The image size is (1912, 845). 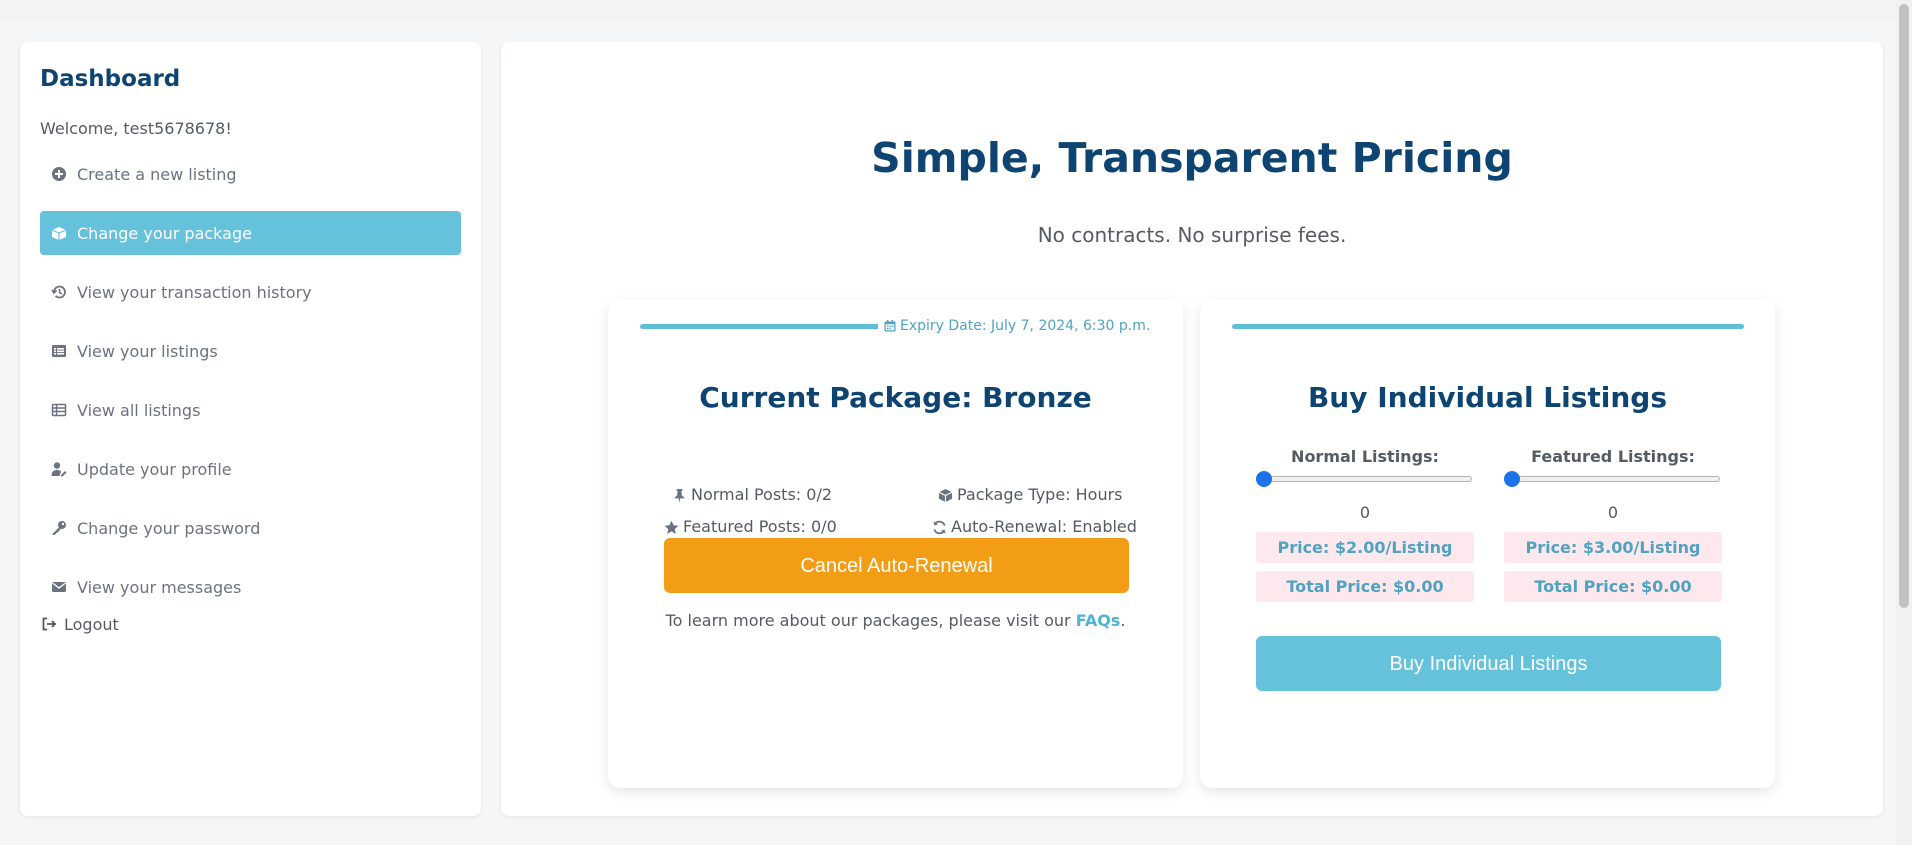 What do you see at coordinates (59, 351) in the screenshot?
I see `list-alt-icon` at bounding box center [59, 351].